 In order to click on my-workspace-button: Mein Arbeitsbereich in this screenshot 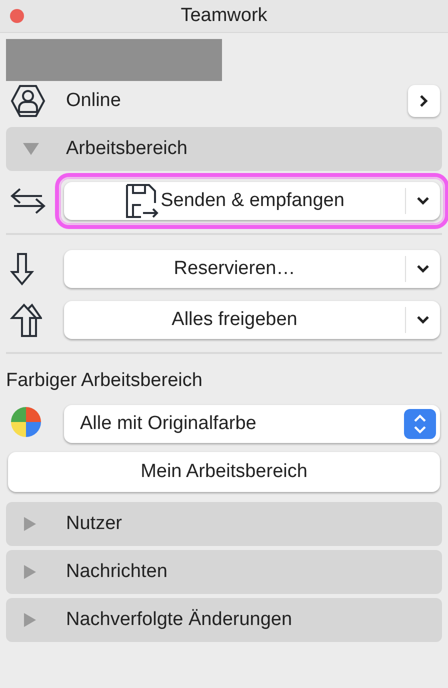, I will do `click(224, 472)`.